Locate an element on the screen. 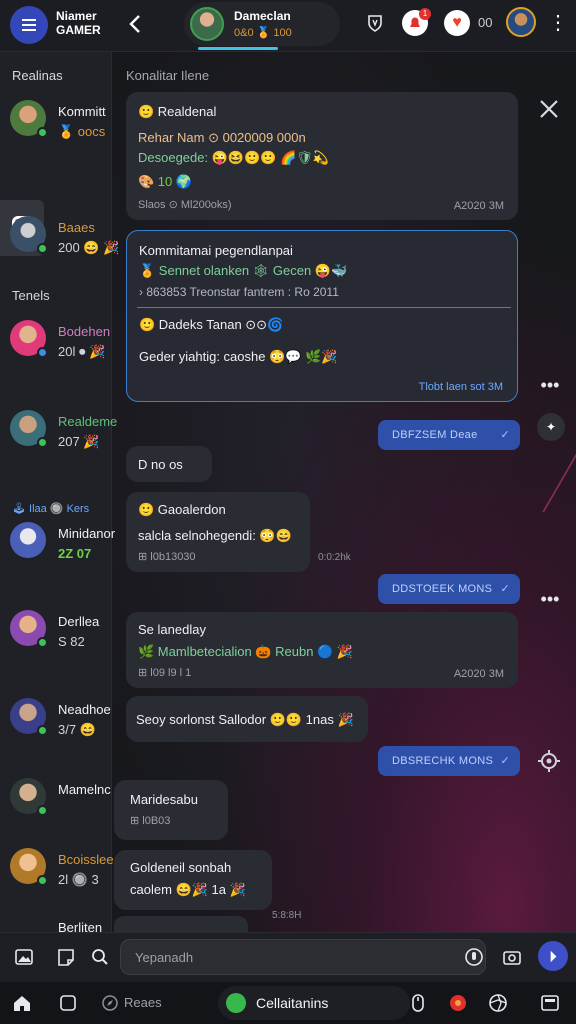 This screenshot has height=1024, width=576. image-icon is located at coordinates (24, 957).